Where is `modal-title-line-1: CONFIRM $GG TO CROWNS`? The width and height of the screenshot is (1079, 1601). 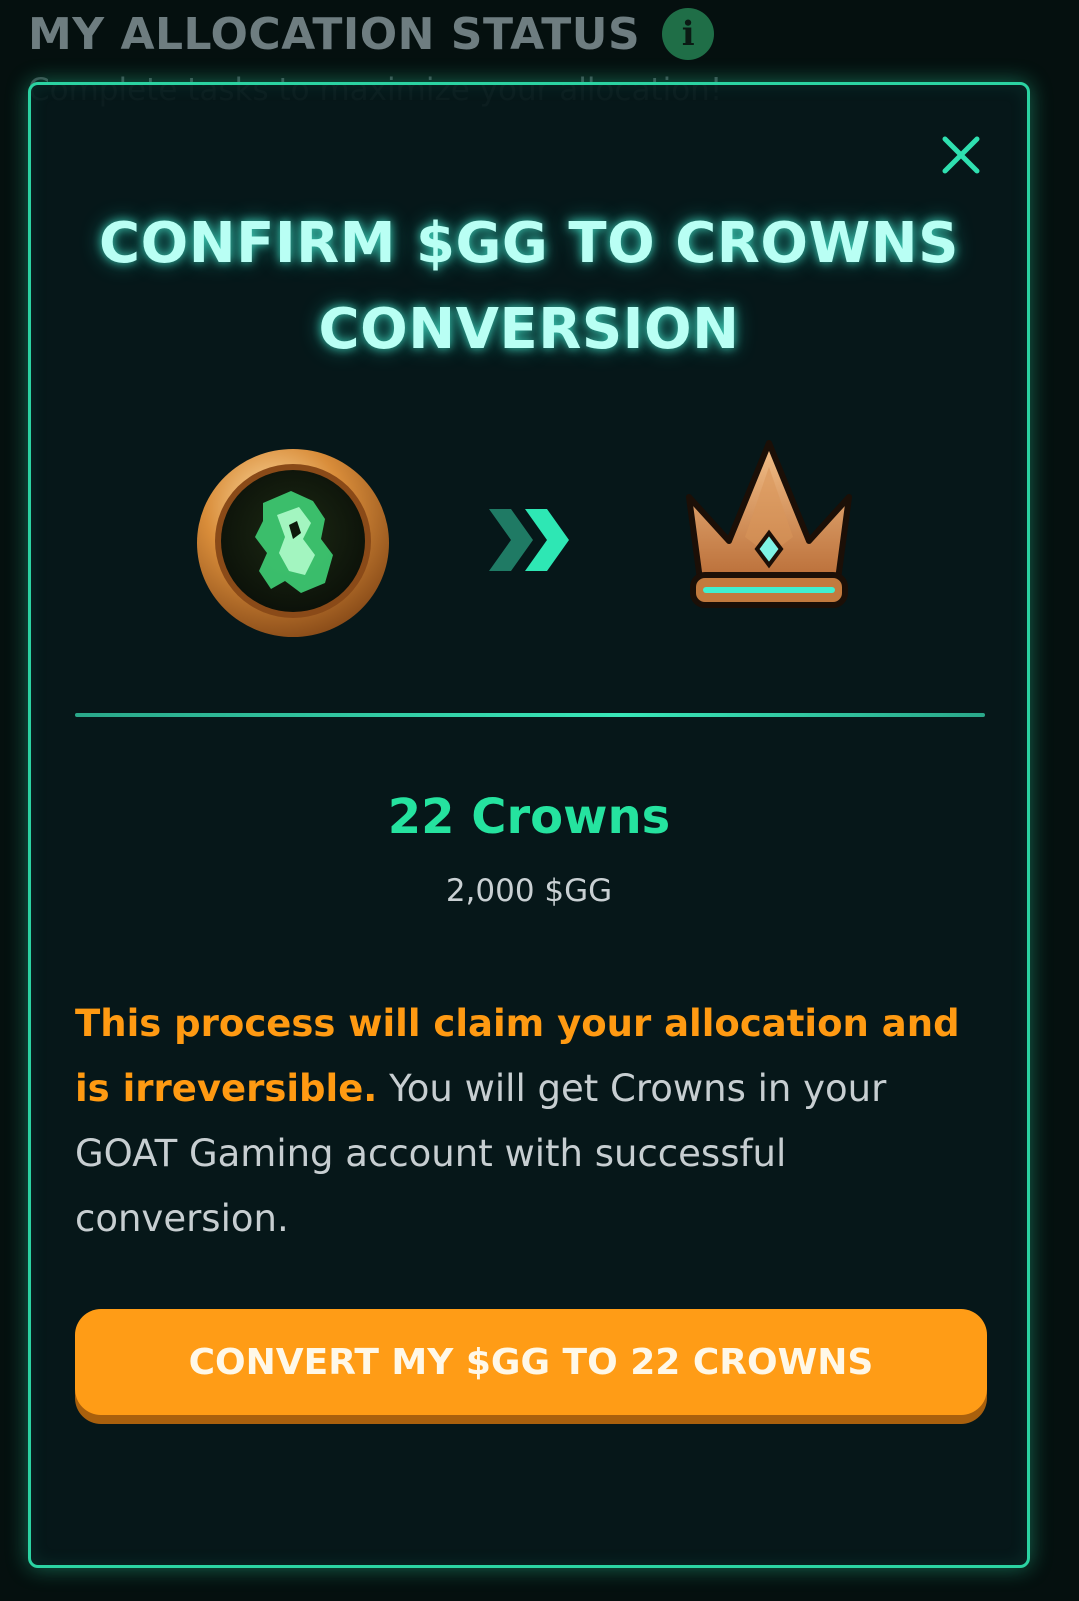 modal-title-line-1: CONFIRM $GG TO CROWNS is located at coordinates (529, 243).